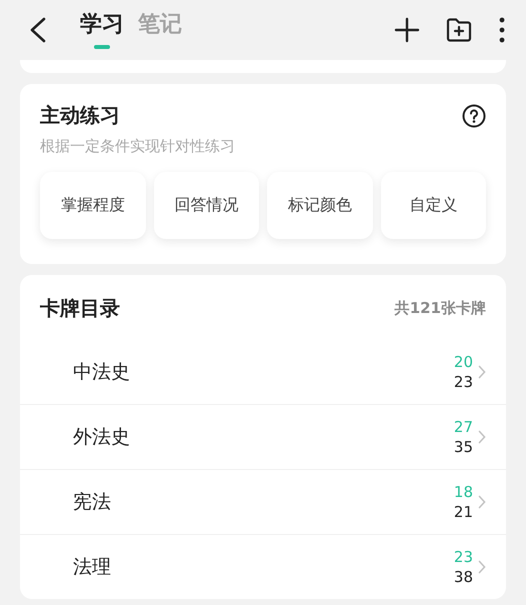 The image size is (526, 605). What do you see at coordinates (463, 427) in the screenshot?
I see `learned-count: 27` at bounding box center [463, 427].